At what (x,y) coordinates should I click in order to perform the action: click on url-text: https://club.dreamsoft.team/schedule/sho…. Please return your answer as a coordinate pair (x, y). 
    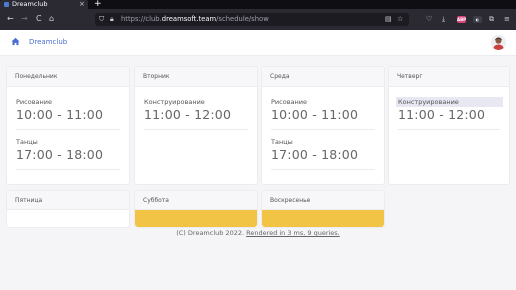
    Looking at the image, I should click on (195, 19).